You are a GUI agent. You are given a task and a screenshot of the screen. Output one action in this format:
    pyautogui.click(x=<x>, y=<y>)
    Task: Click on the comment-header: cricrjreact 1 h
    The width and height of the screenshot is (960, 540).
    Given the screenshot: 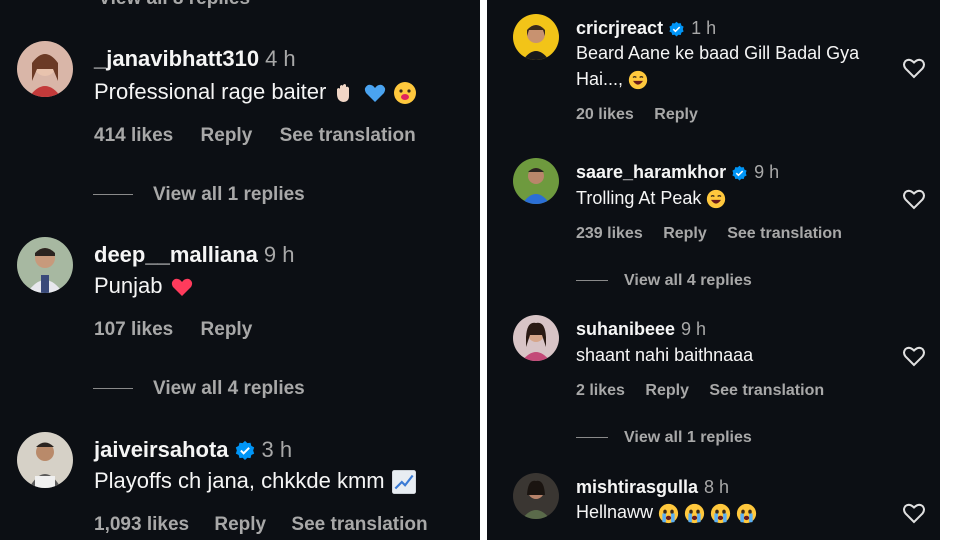 What is the action you would take?
    pyautogui.click(x=646, y=28)
    